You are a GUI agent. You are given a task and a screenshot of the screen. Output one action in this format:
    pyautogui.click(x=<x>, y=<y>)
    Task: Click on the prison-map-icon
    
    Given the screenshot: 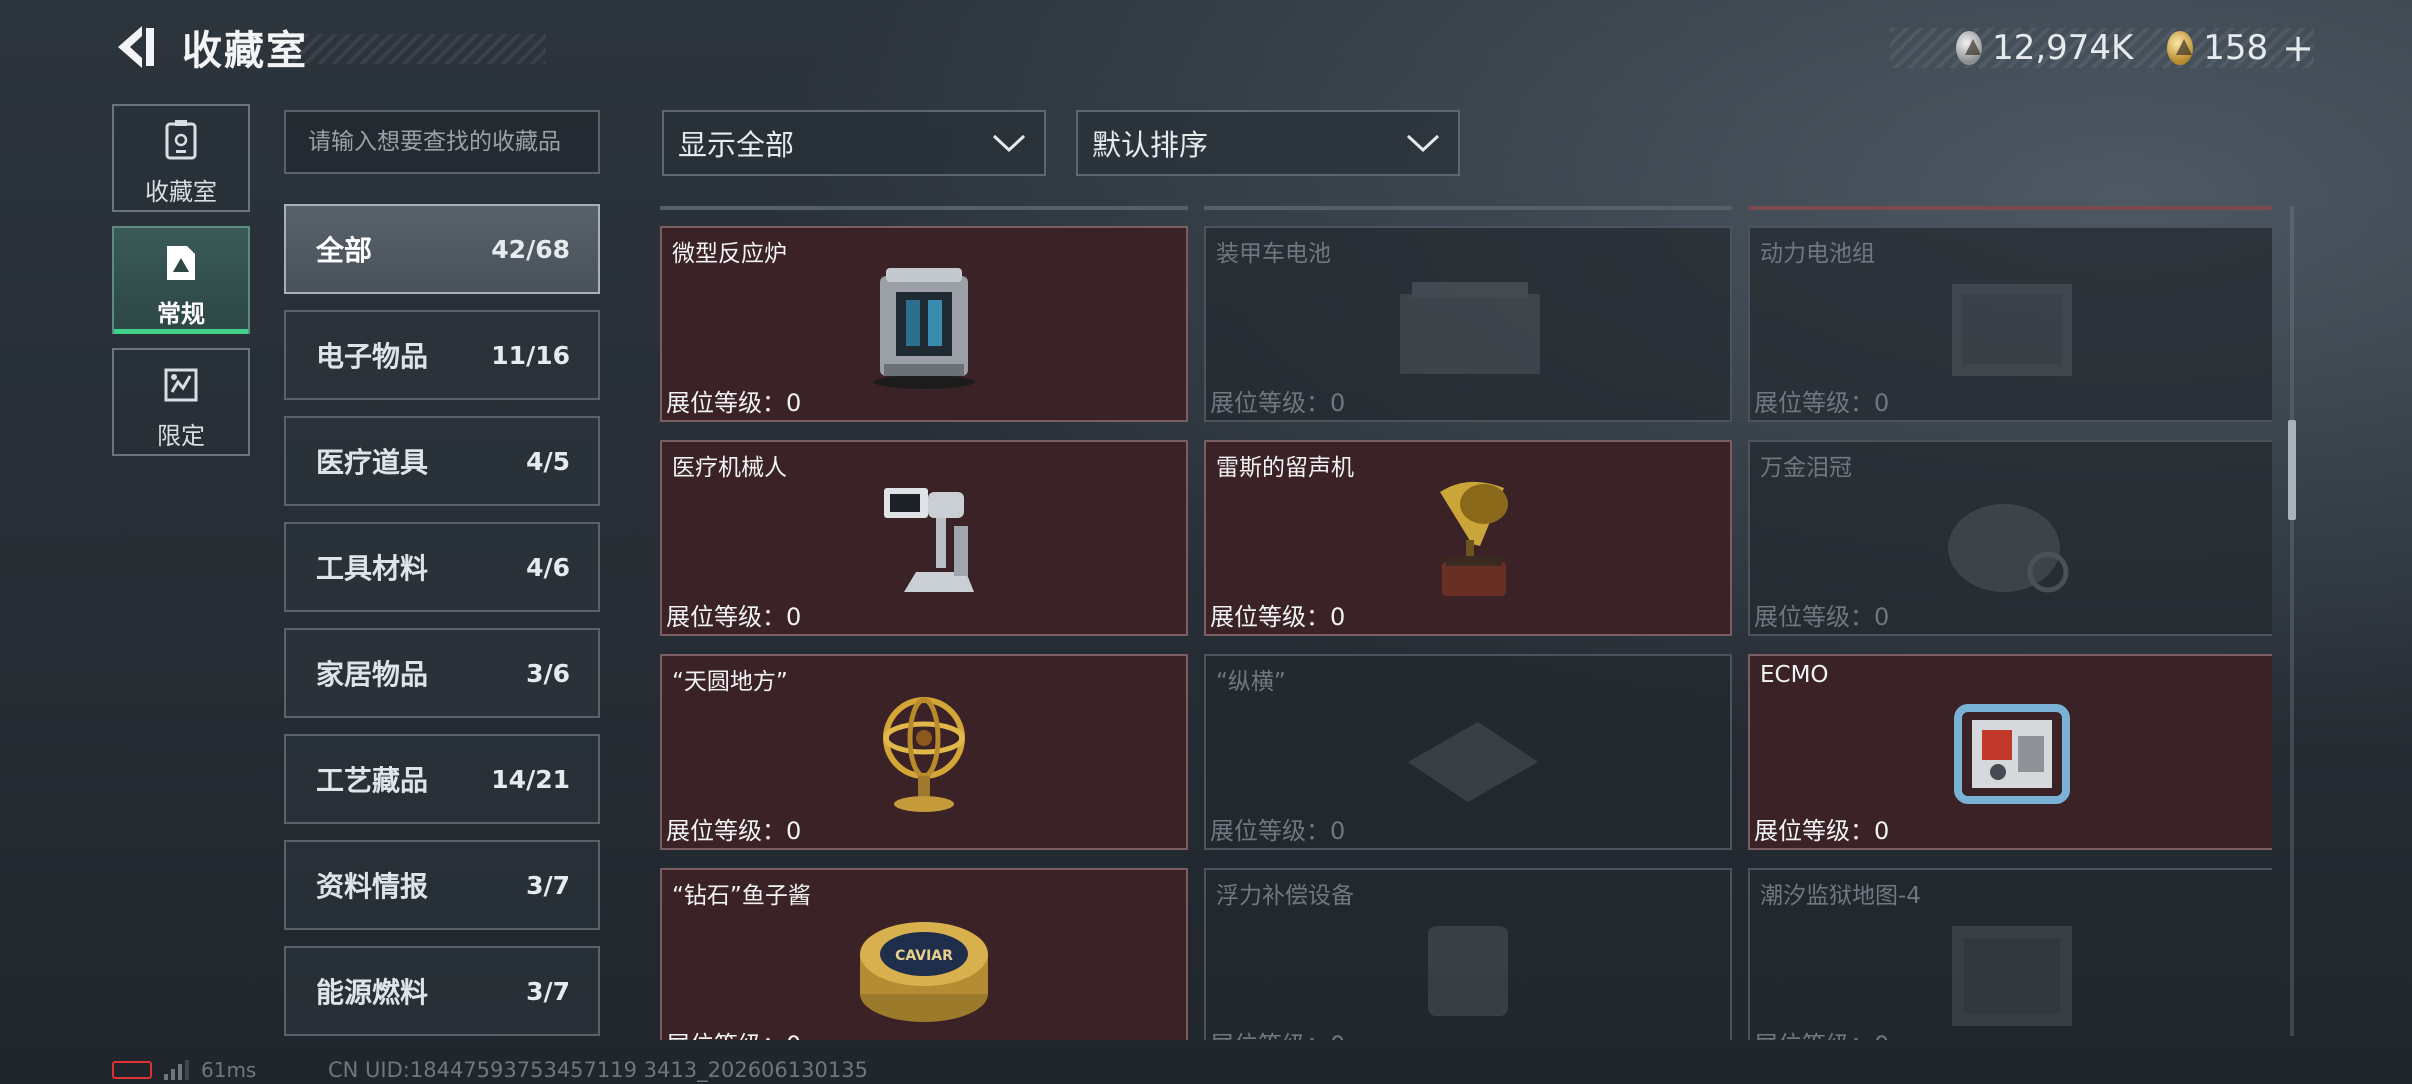 What is the action you would take?
    pyautogui.click(x=2012, y=976)
    